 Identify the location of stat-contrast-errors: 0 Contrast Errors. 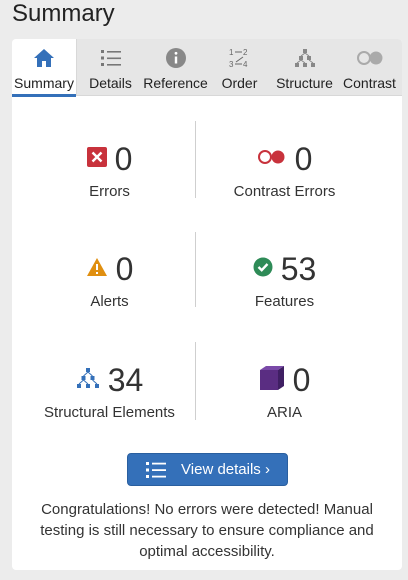
(284, 151).